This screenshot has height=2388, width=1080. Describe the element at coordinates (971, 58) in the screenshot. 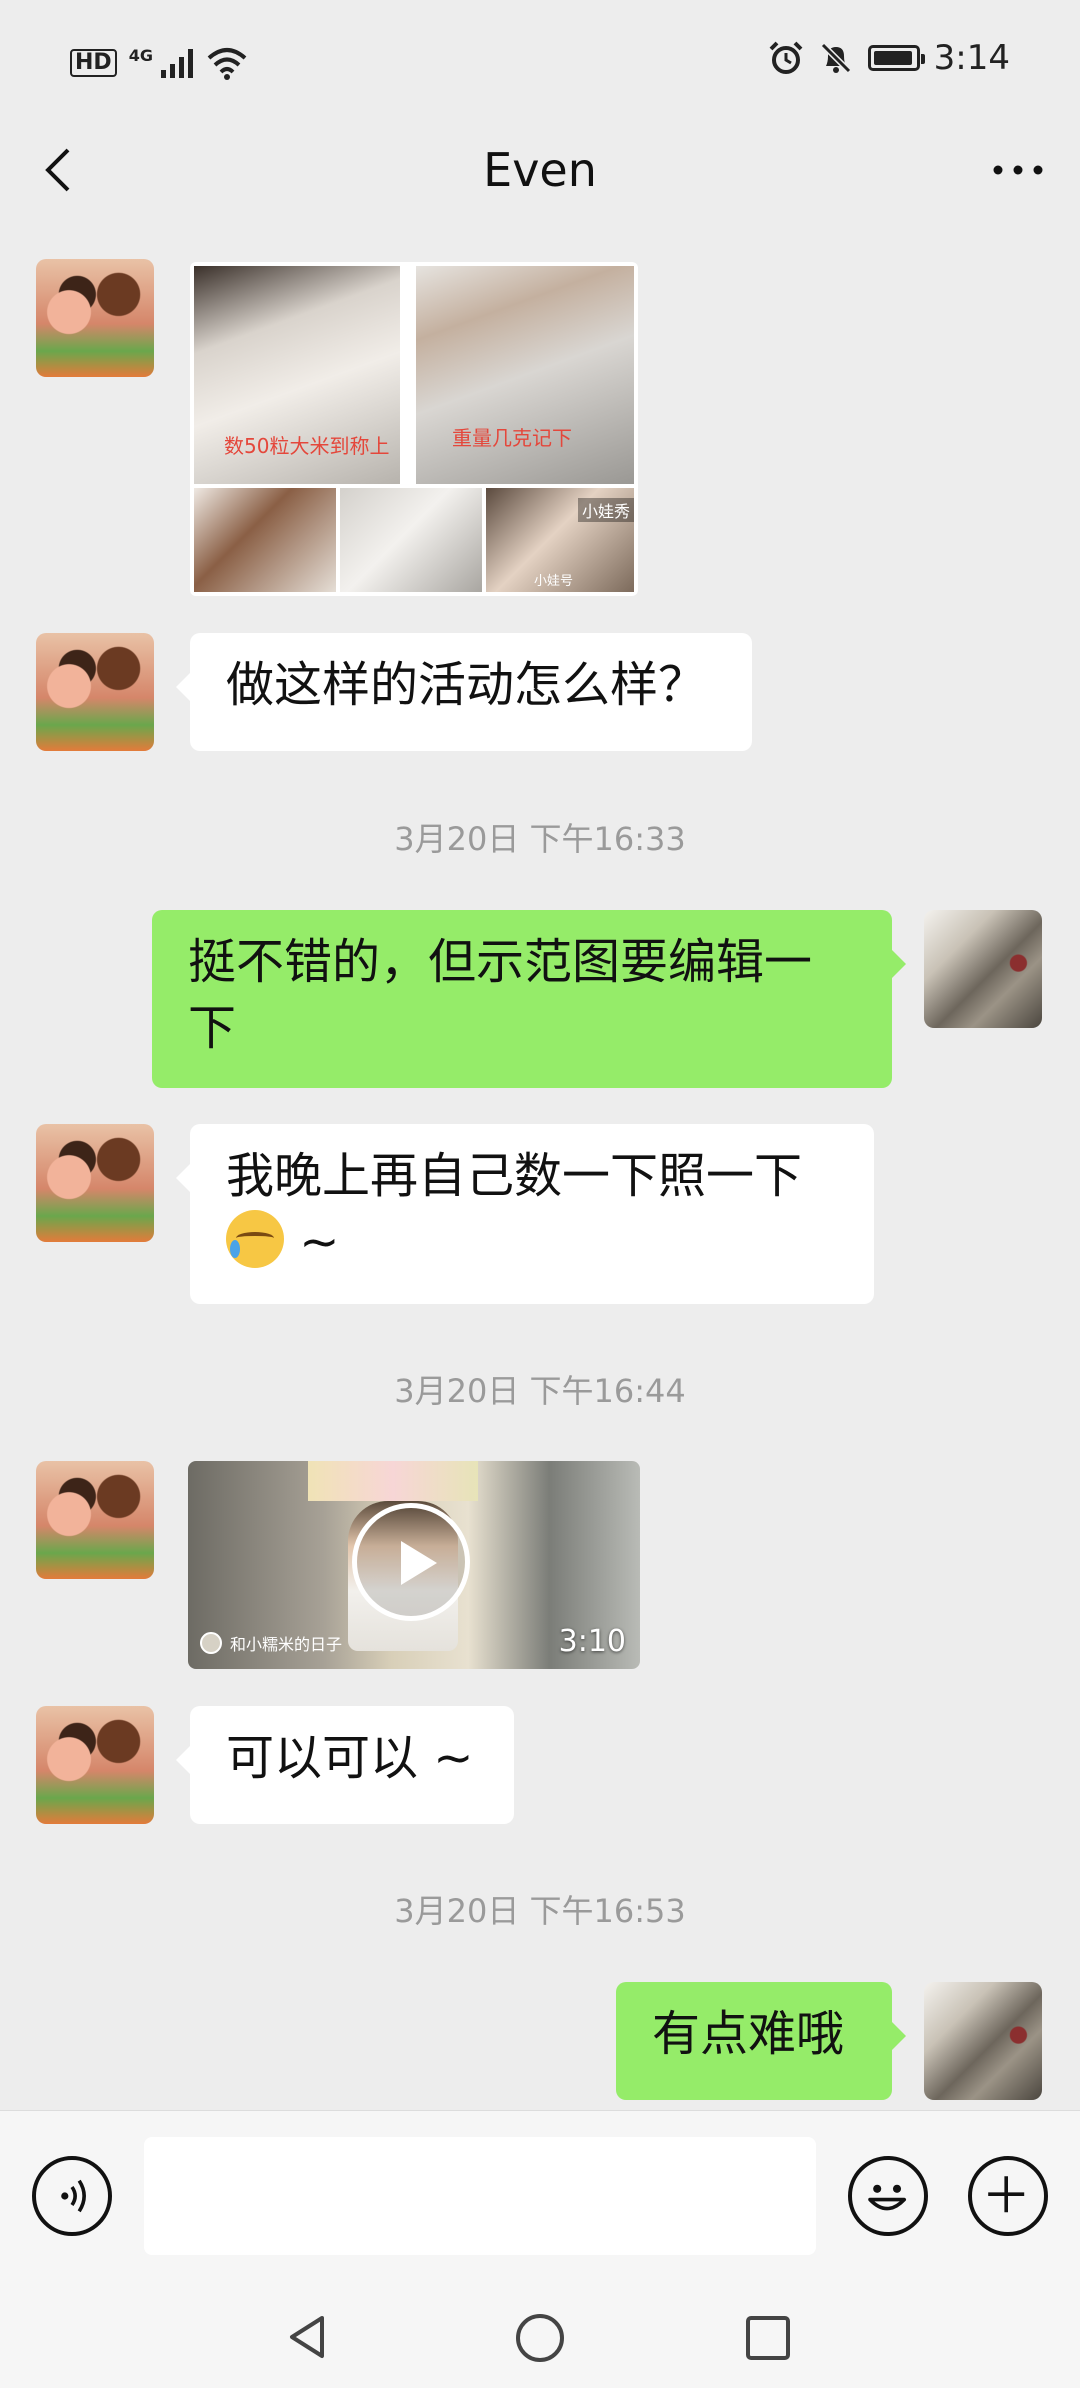

I see `clock: 3:14` at that location.